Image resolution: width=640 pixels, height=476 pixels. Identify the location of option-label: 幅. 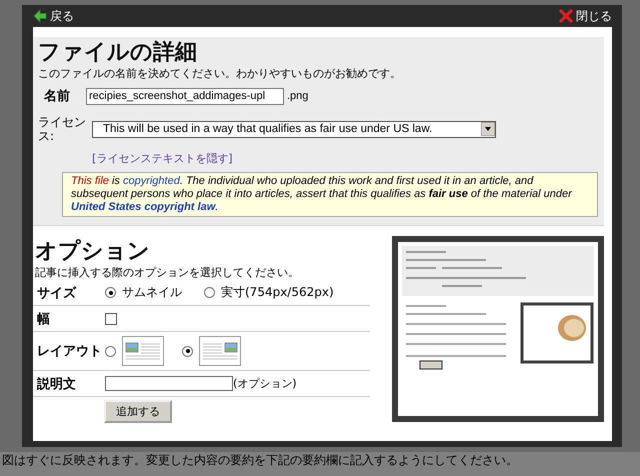
(43, 319).